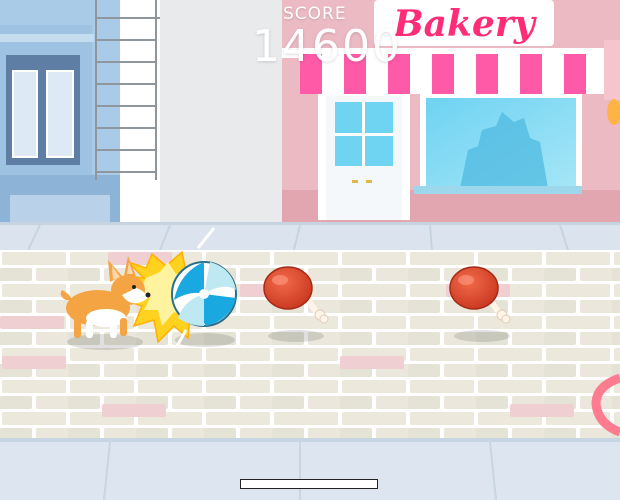 This screenshot has height=500, width=620. I want to click on grey-building, so click(221, 112).